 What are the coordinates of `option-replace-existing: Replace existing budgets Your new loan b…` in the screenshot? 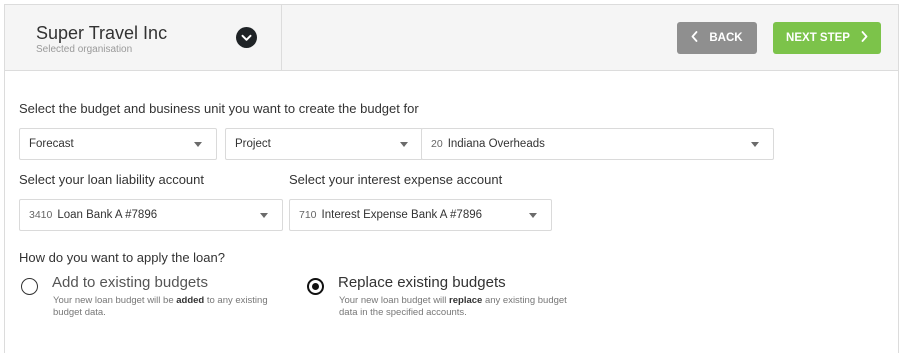 It's located at (442, 298).